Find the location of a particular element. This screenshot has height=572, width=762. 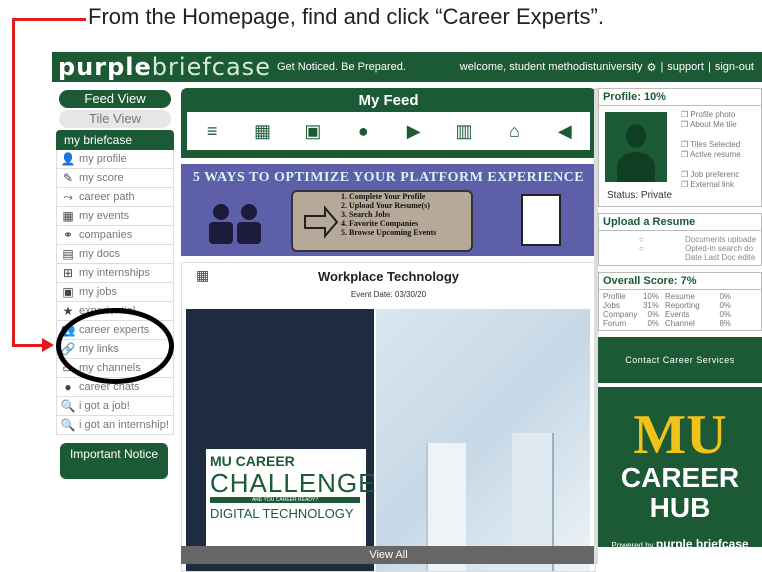

score-cell: 8% is located at coordinates (725, 323).